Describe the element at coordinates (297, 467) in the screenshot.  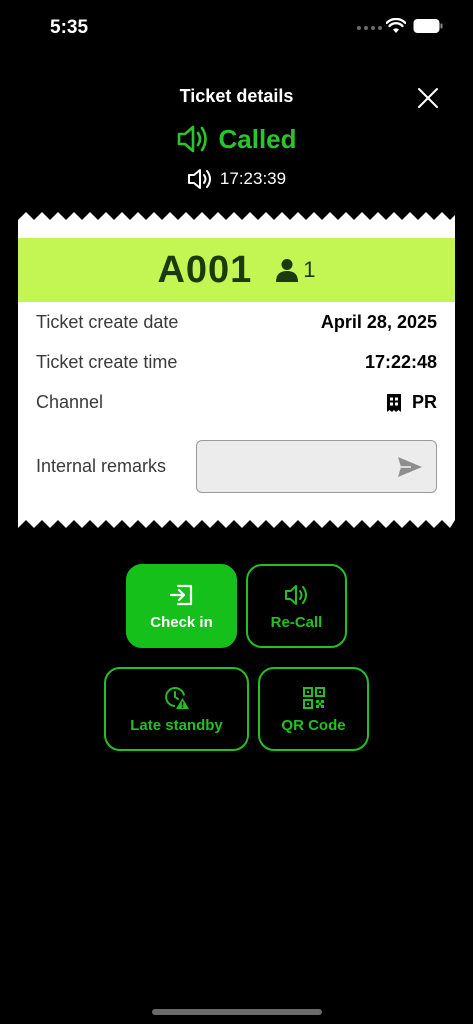
I see `internal-remarks-input` at that location.